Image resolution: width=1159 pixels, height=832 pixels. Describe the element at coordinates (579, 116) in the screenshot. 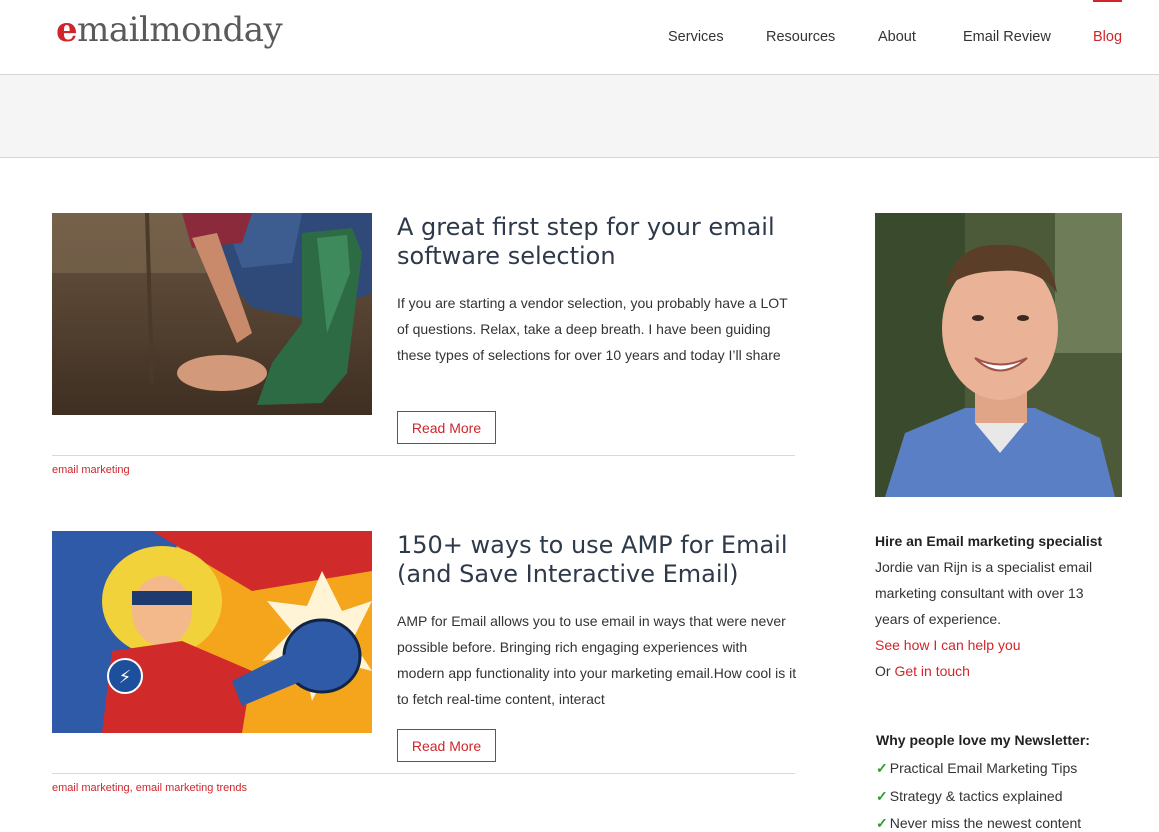

I see `page-title-bar` at that location.